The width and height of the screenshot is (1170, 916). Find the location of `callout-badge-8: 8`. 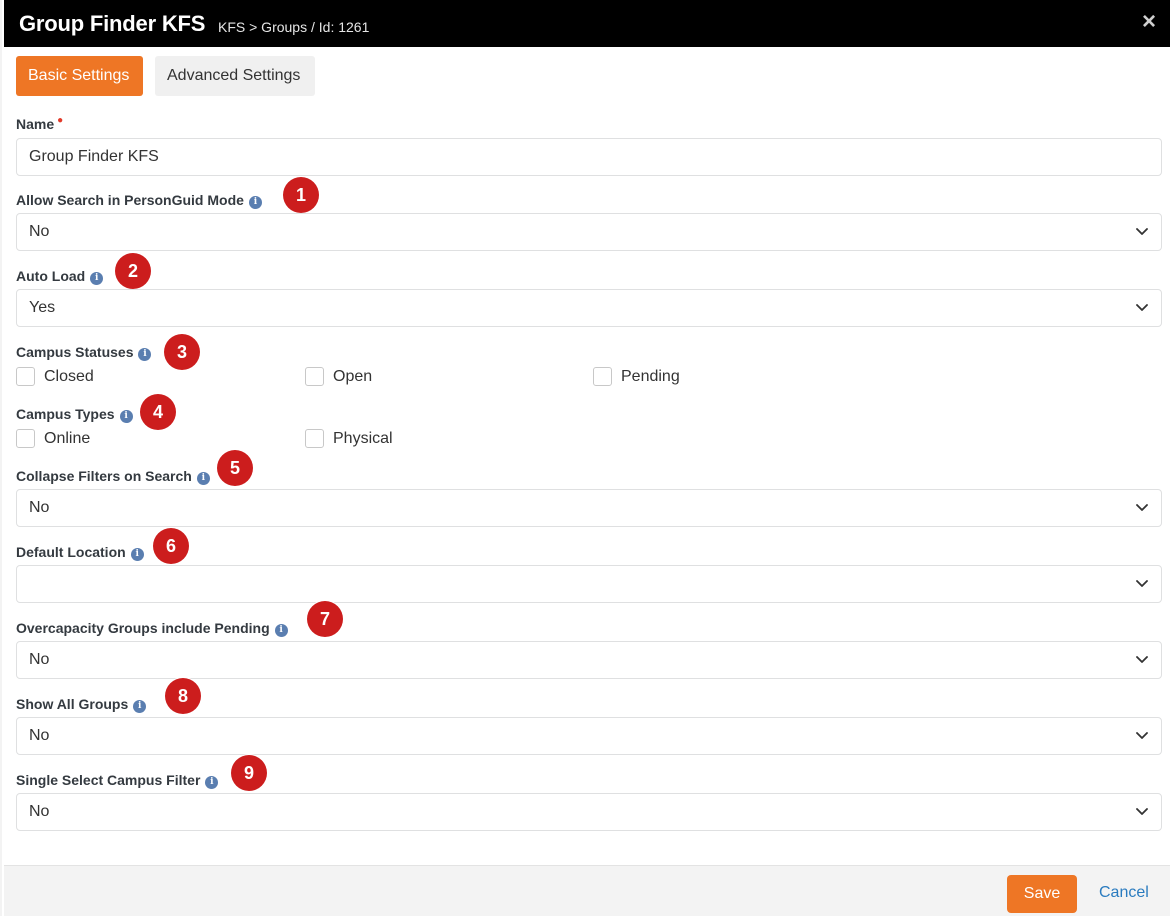

callout-badge-8: 8 is located at coordinates (183, 696).